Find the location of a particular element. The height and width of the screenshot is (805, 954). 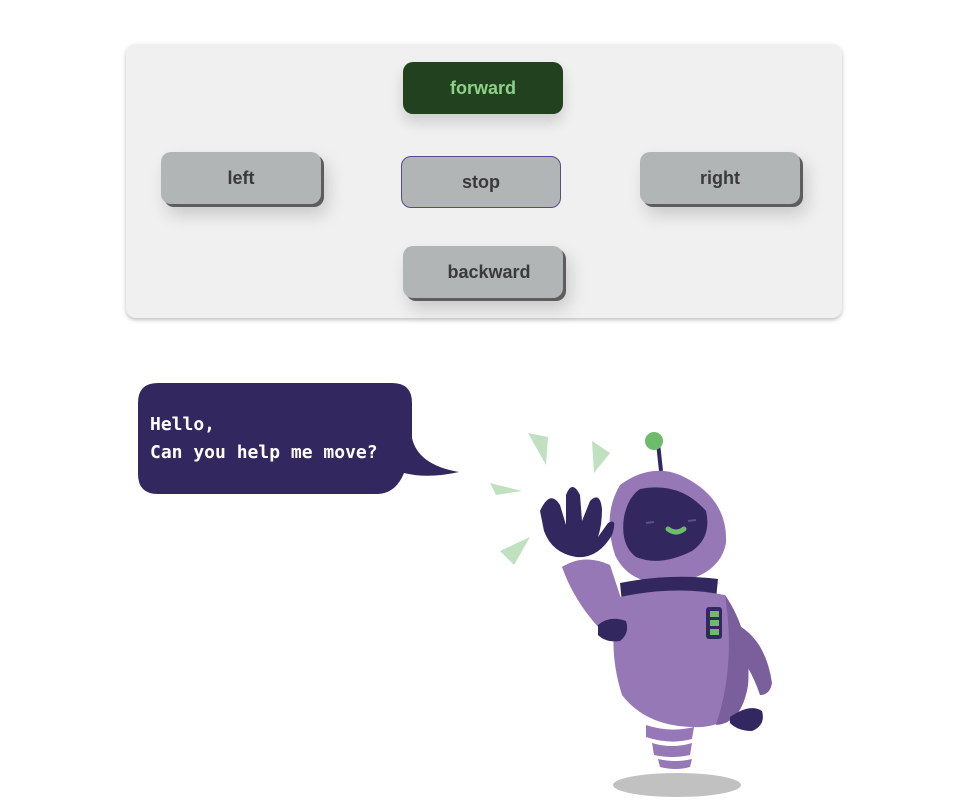

speech-text: Hello, Can you help me move? is located at coordinates (264, 439).